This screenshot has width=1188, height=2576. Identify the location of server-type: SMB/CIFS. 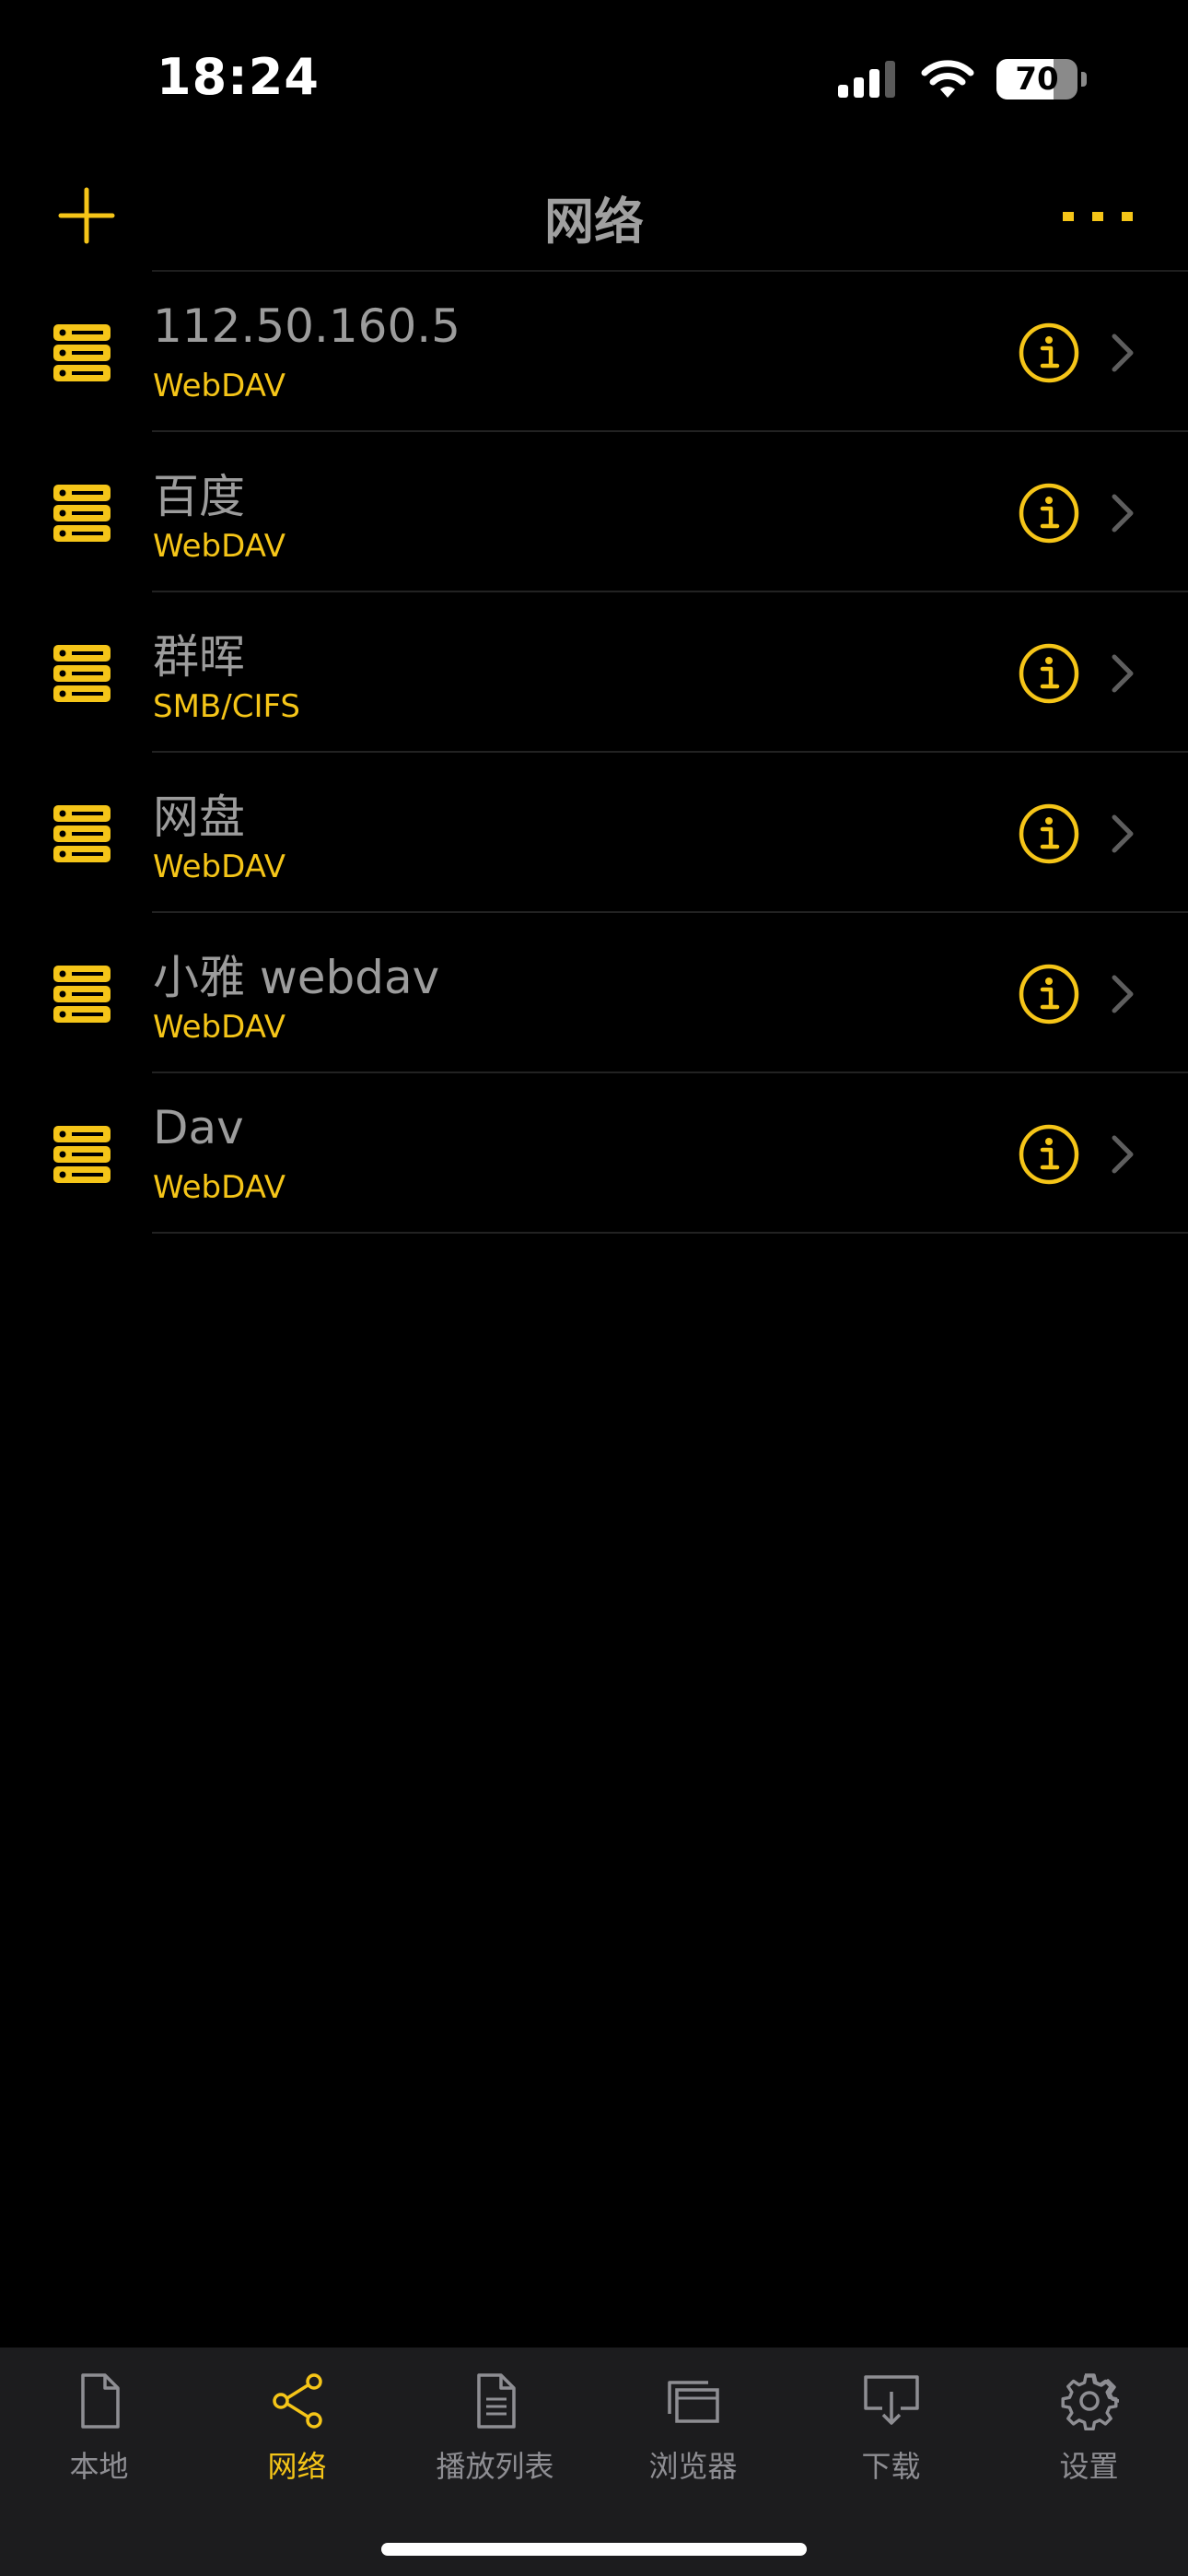
(227, 706).